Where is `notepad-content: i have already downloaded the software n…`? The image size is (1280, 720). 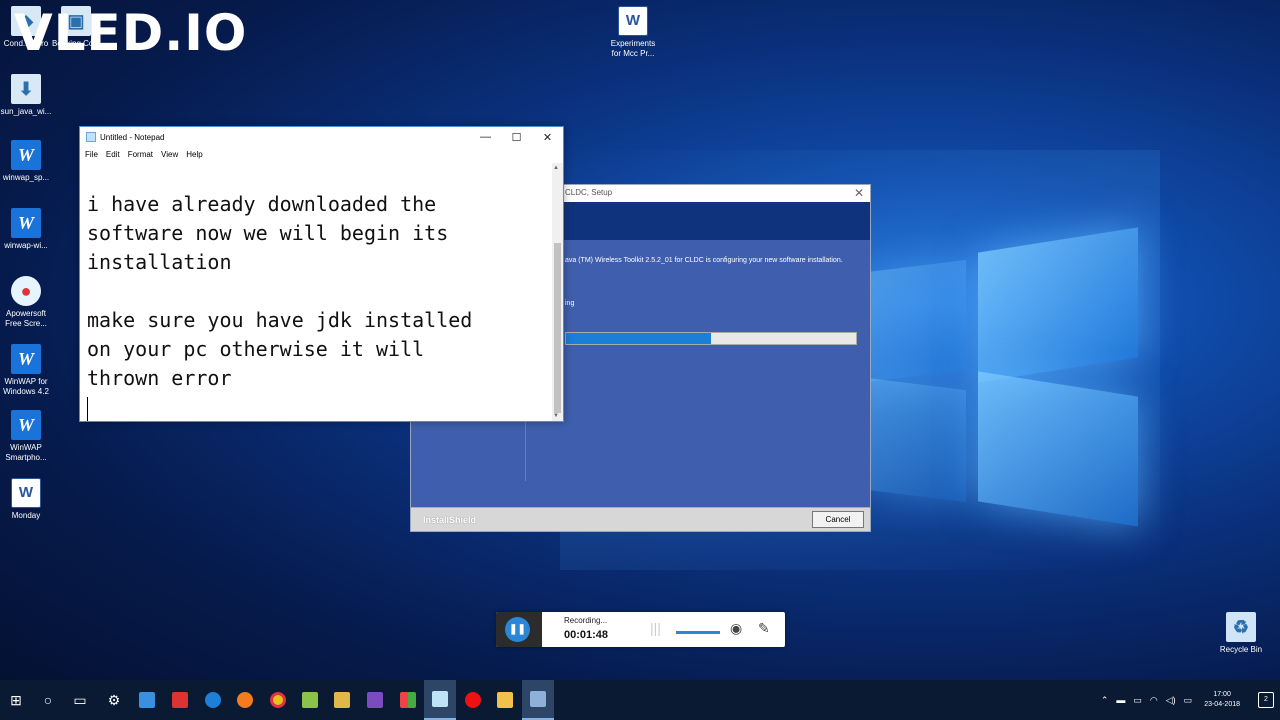 notepad-content: i have already downloaded the software n… is located at coordinates (280, 291).